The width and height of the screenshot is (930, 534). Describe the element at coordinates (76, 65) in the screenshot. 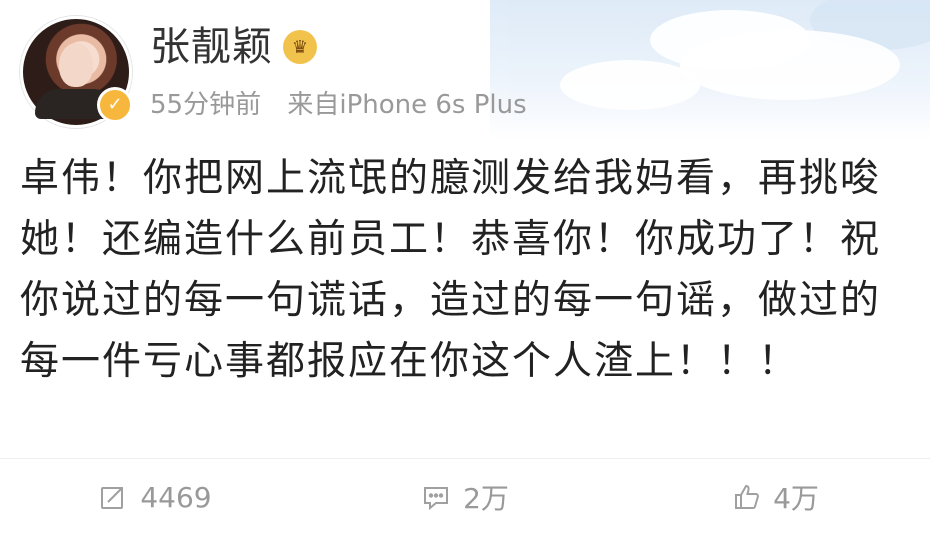

I see `avatar-face` at that location.